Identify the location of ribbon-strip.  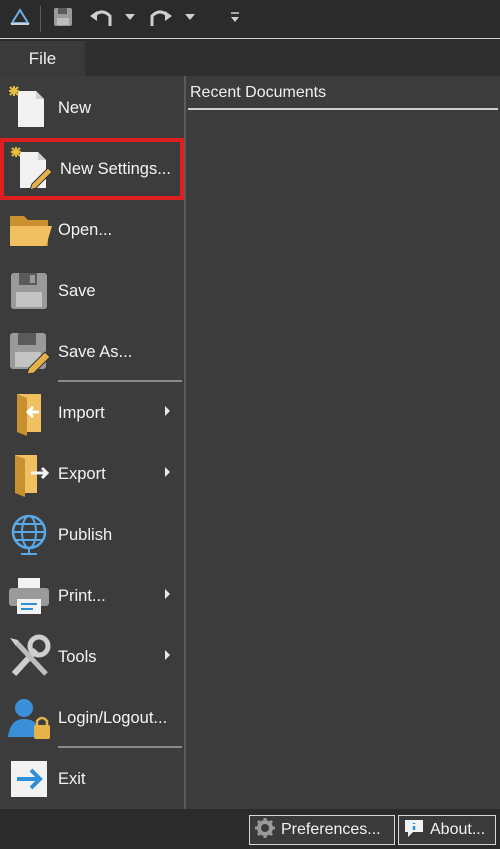
(292, 58).